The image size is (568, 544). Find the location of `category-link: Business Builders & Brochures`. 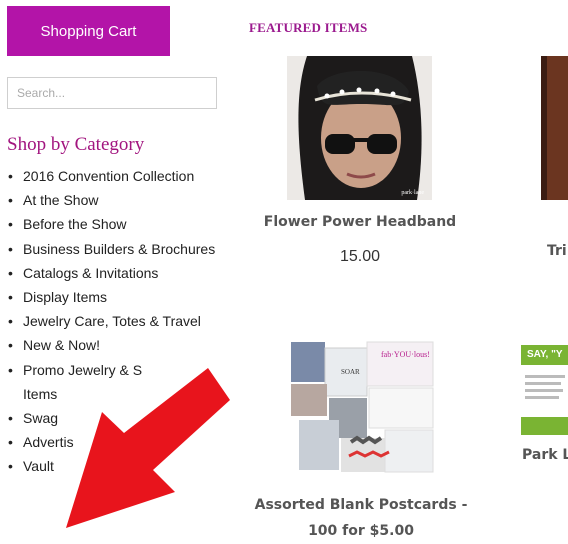

category-link: Business Builders & Brochures is located at coordinates (119, 249).